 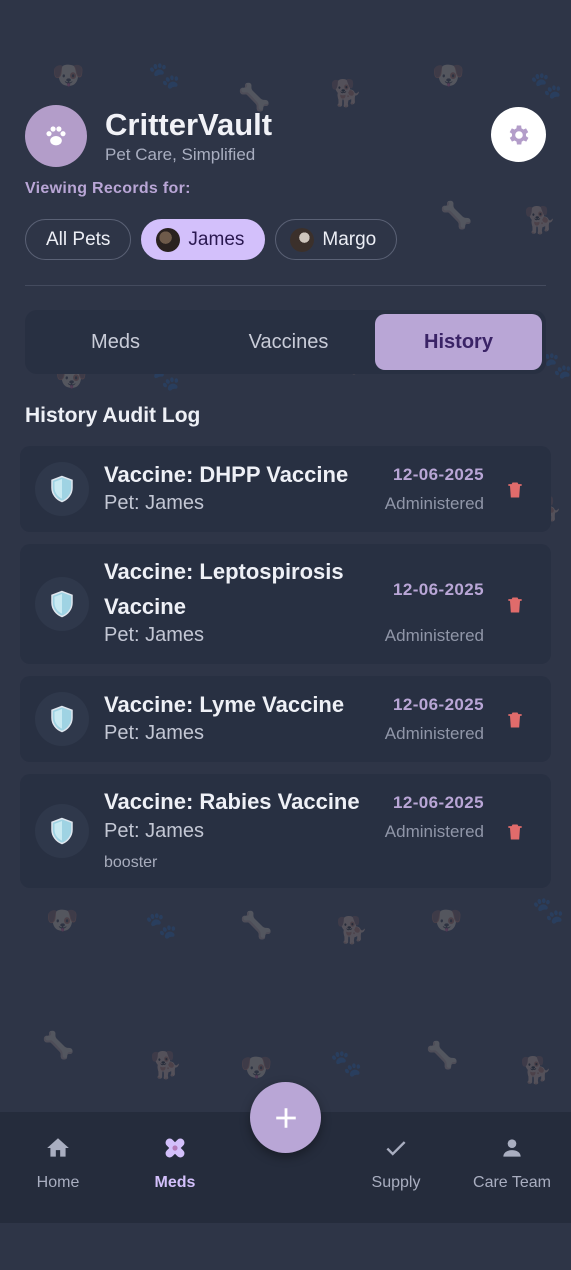 I want to click on pet-chip-james: James, so click(x=203, y=239).